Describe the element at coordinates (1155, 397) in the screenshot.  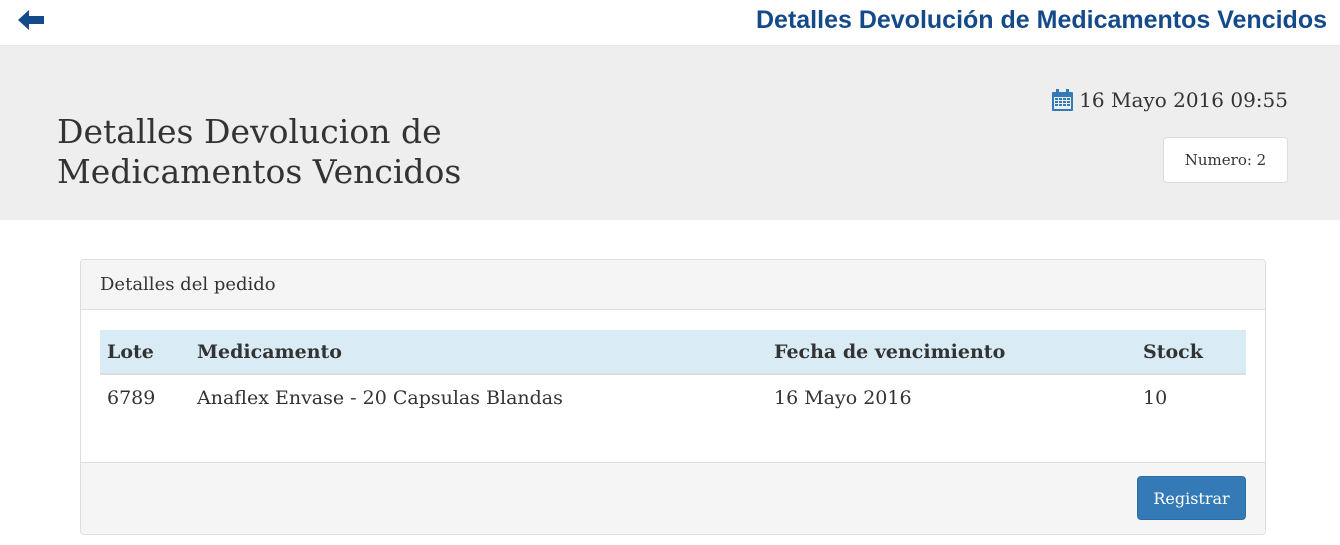
I see `cell-stock: 10` at that location.